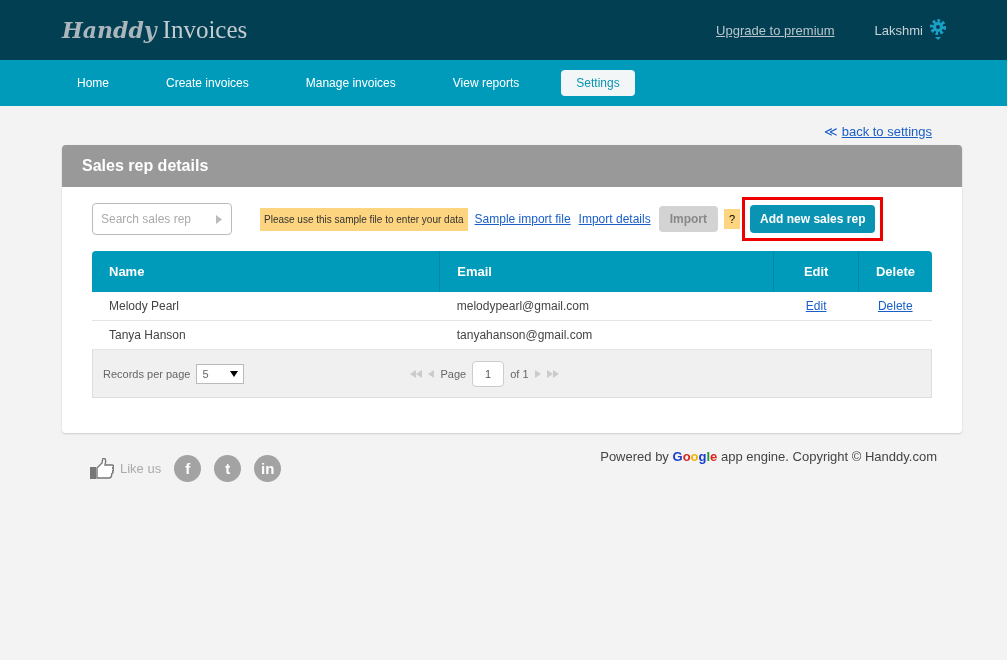 This screenshot has height=660, width=1007. What do you see at coordinates (207, 83) in the screenshot?
I see `nav-tab: Create invoices` at bounding box center [207, 83].